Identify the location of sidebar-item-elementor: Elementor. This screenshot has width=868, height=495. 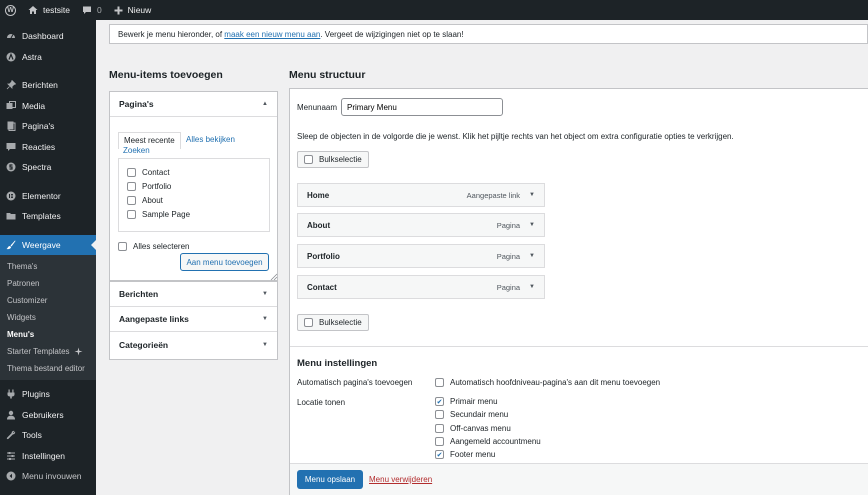
(48, 196).